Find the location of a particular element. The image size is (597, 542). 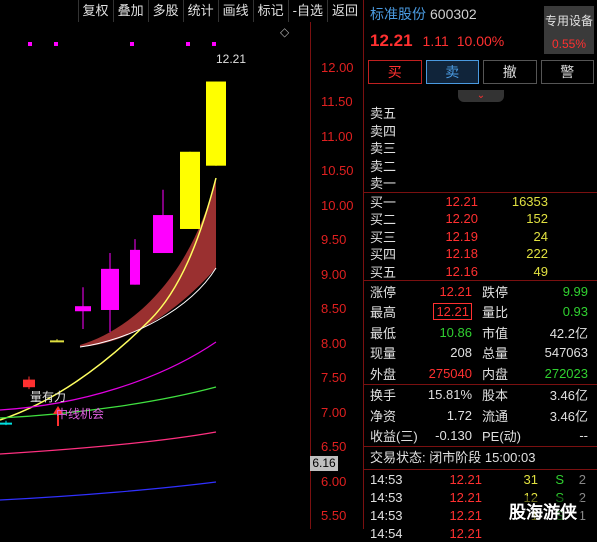

buy-button: 买 is located at coordinates (395, 72).